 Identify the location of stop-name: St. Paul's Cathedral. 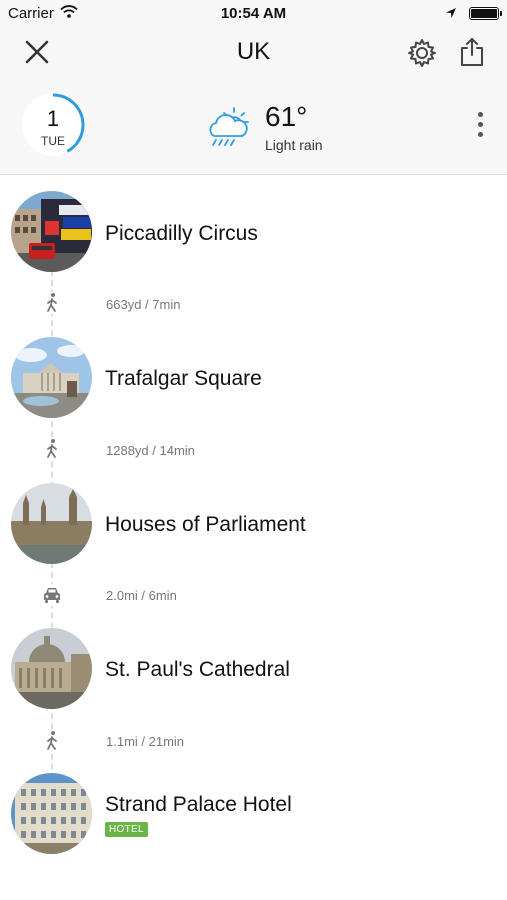
(197, 670).